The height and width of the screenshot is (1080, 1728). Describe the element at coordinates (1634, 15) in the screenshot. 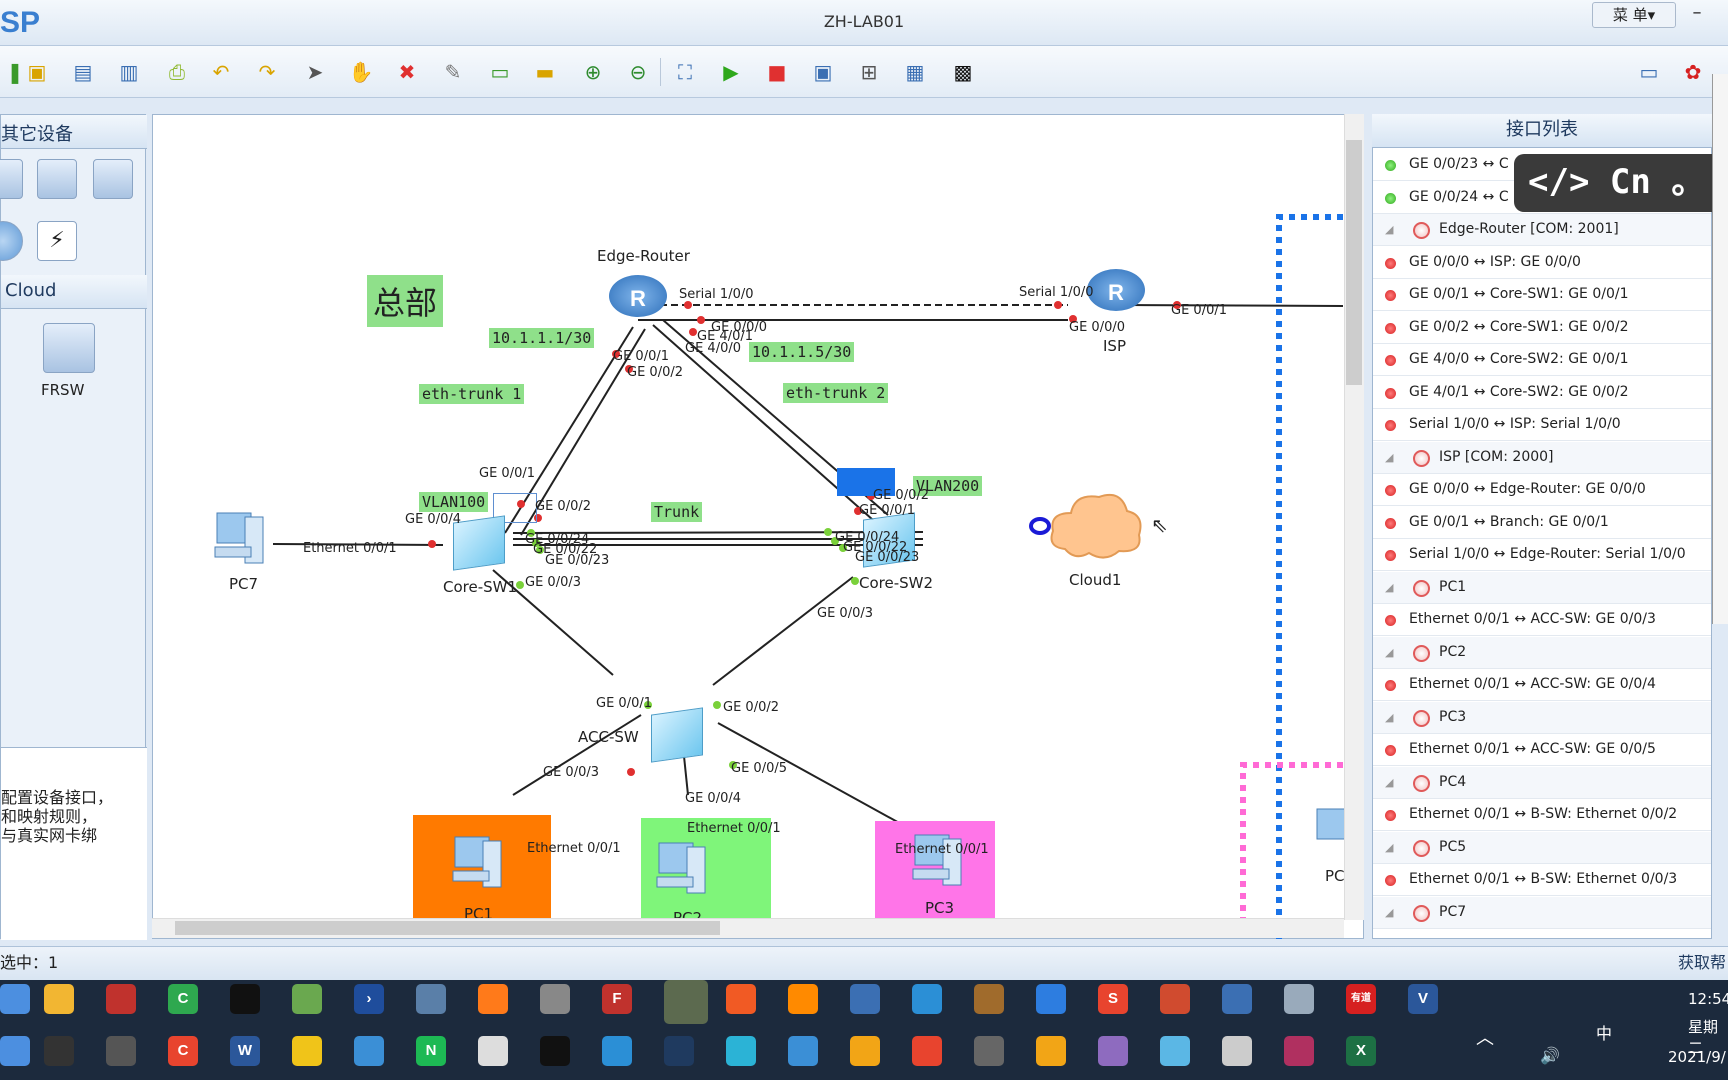

I see `menu-button: 菜 单▾` at that location.